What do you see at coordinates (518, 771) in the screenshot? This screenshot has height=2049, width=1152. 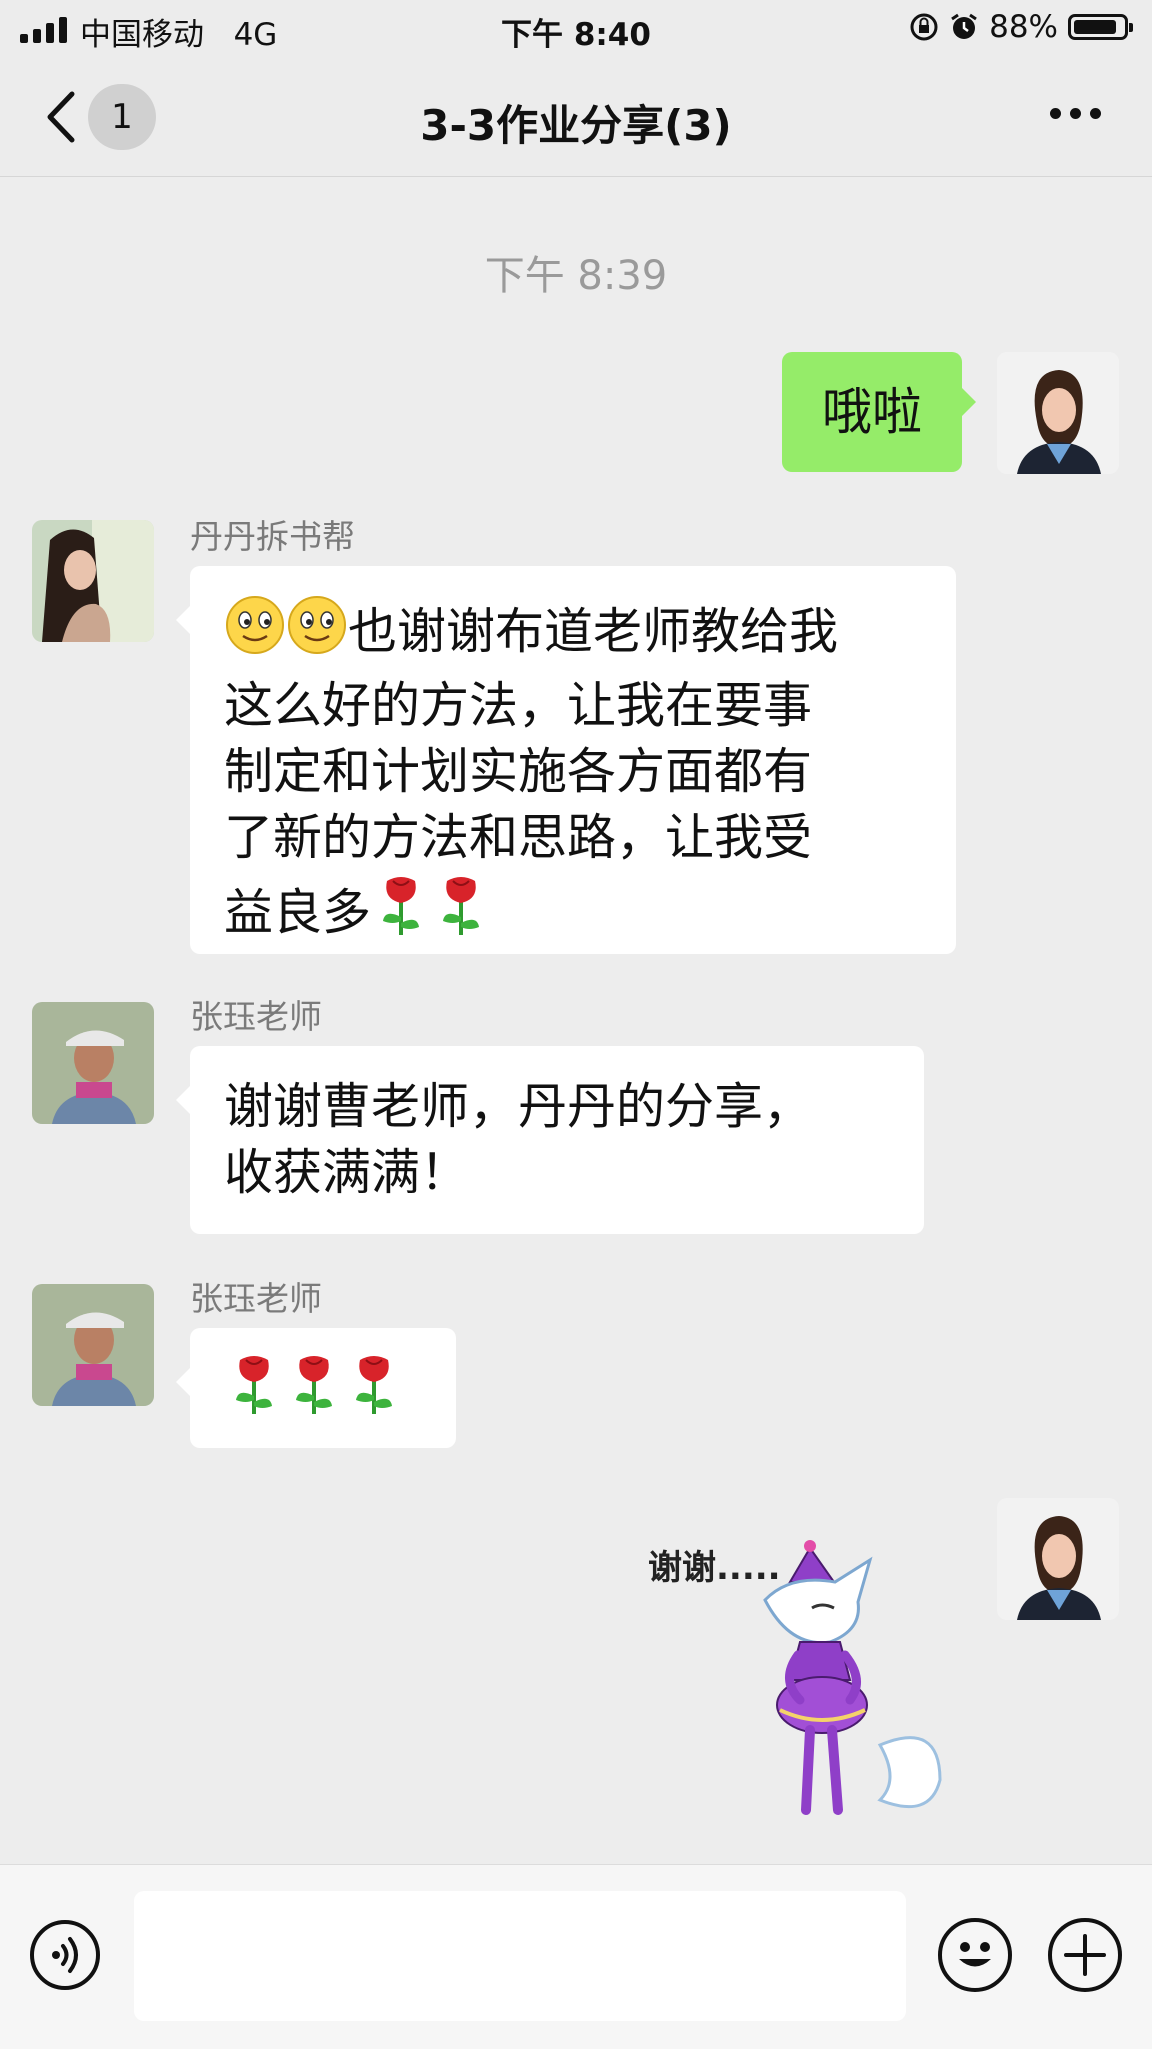 I see `message-line: 制定和计划实施各方面都有` at bounding box center [518, 771].